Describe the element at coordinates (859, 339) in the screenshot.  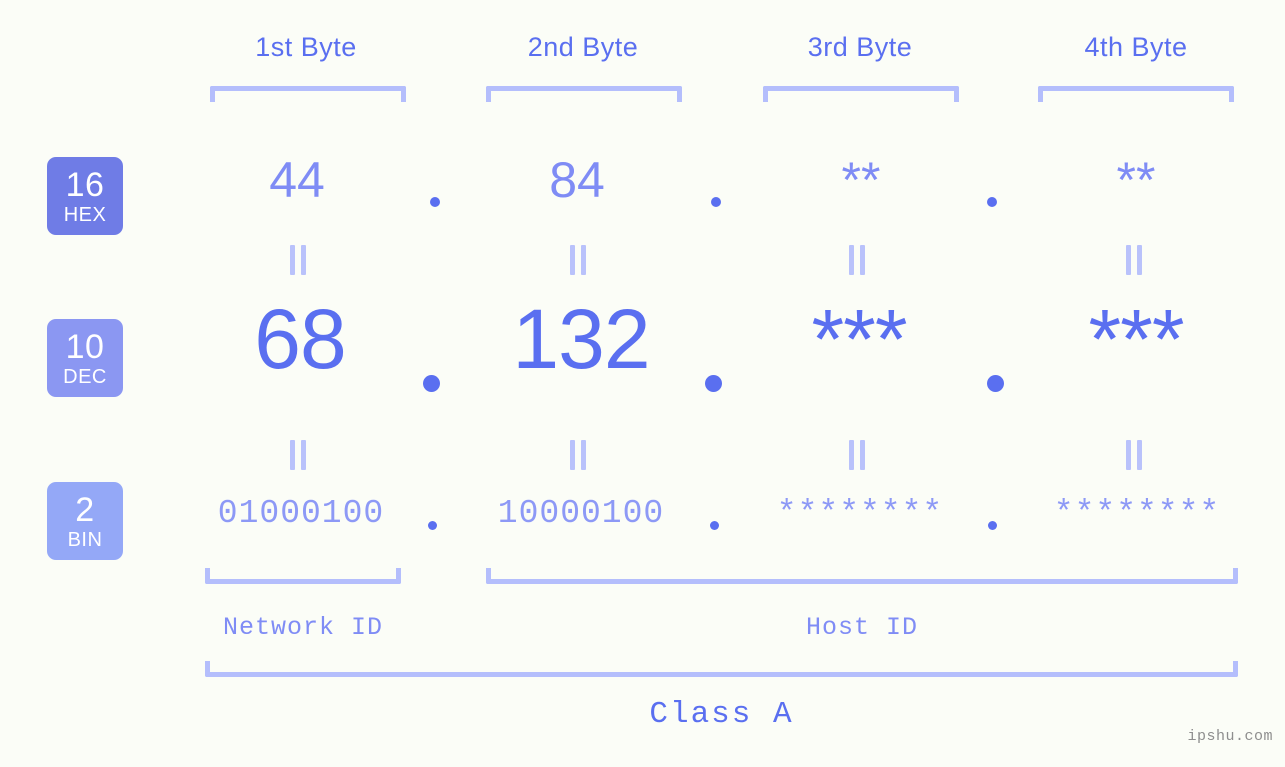
I see `dec-value-byte-3: ***` at that location.